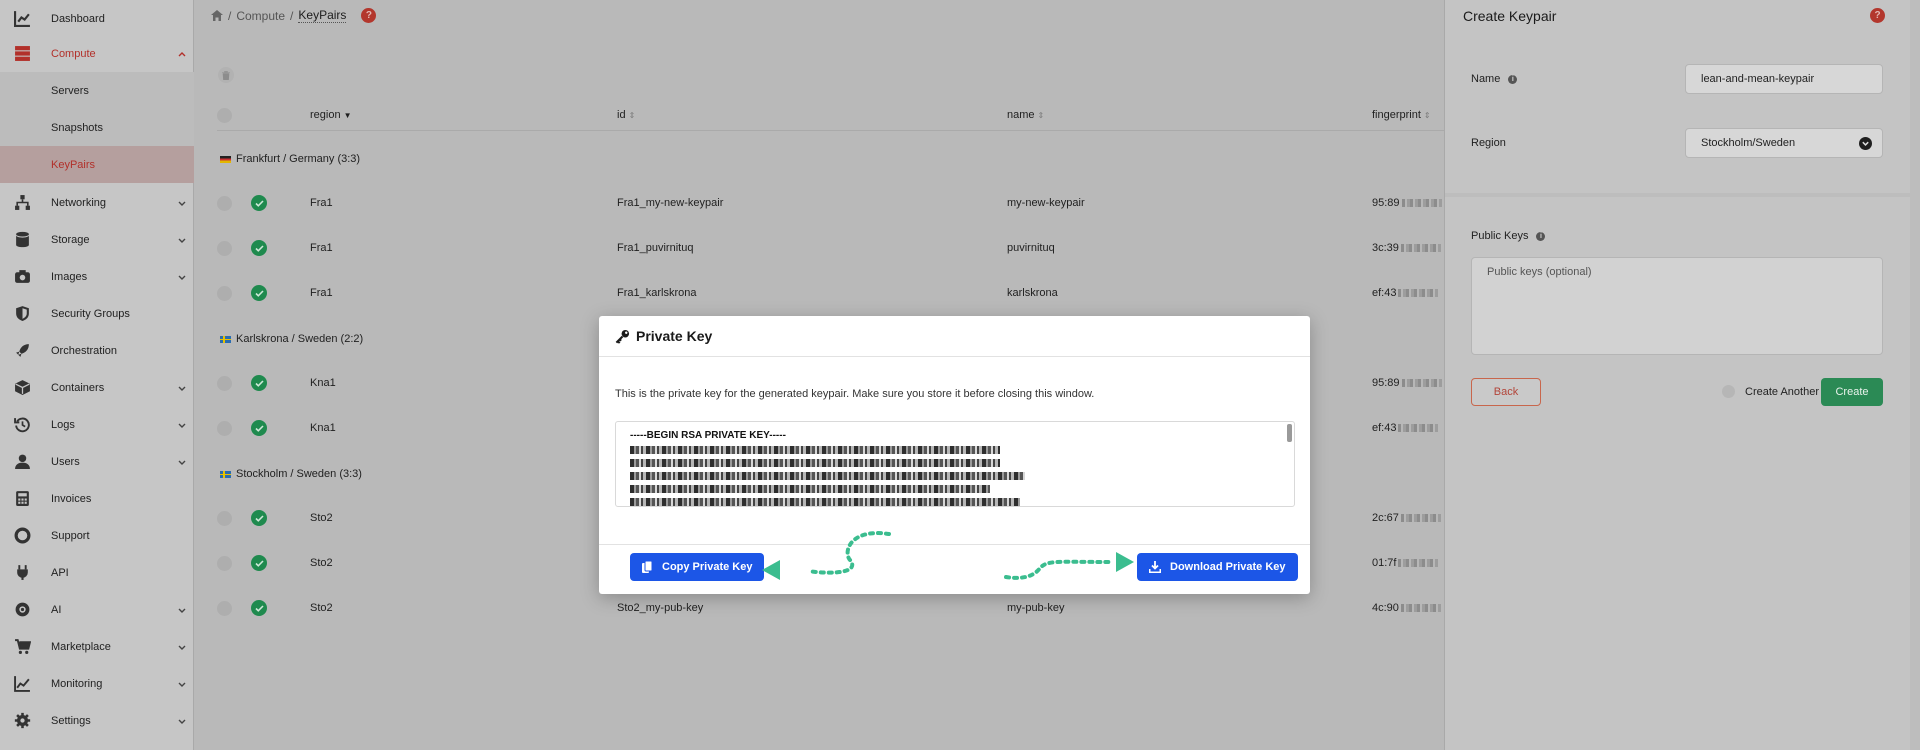 This screenshot has height=750, width=1920. I want to click on cell-name: my-new-keypair, so click(1046, 203).